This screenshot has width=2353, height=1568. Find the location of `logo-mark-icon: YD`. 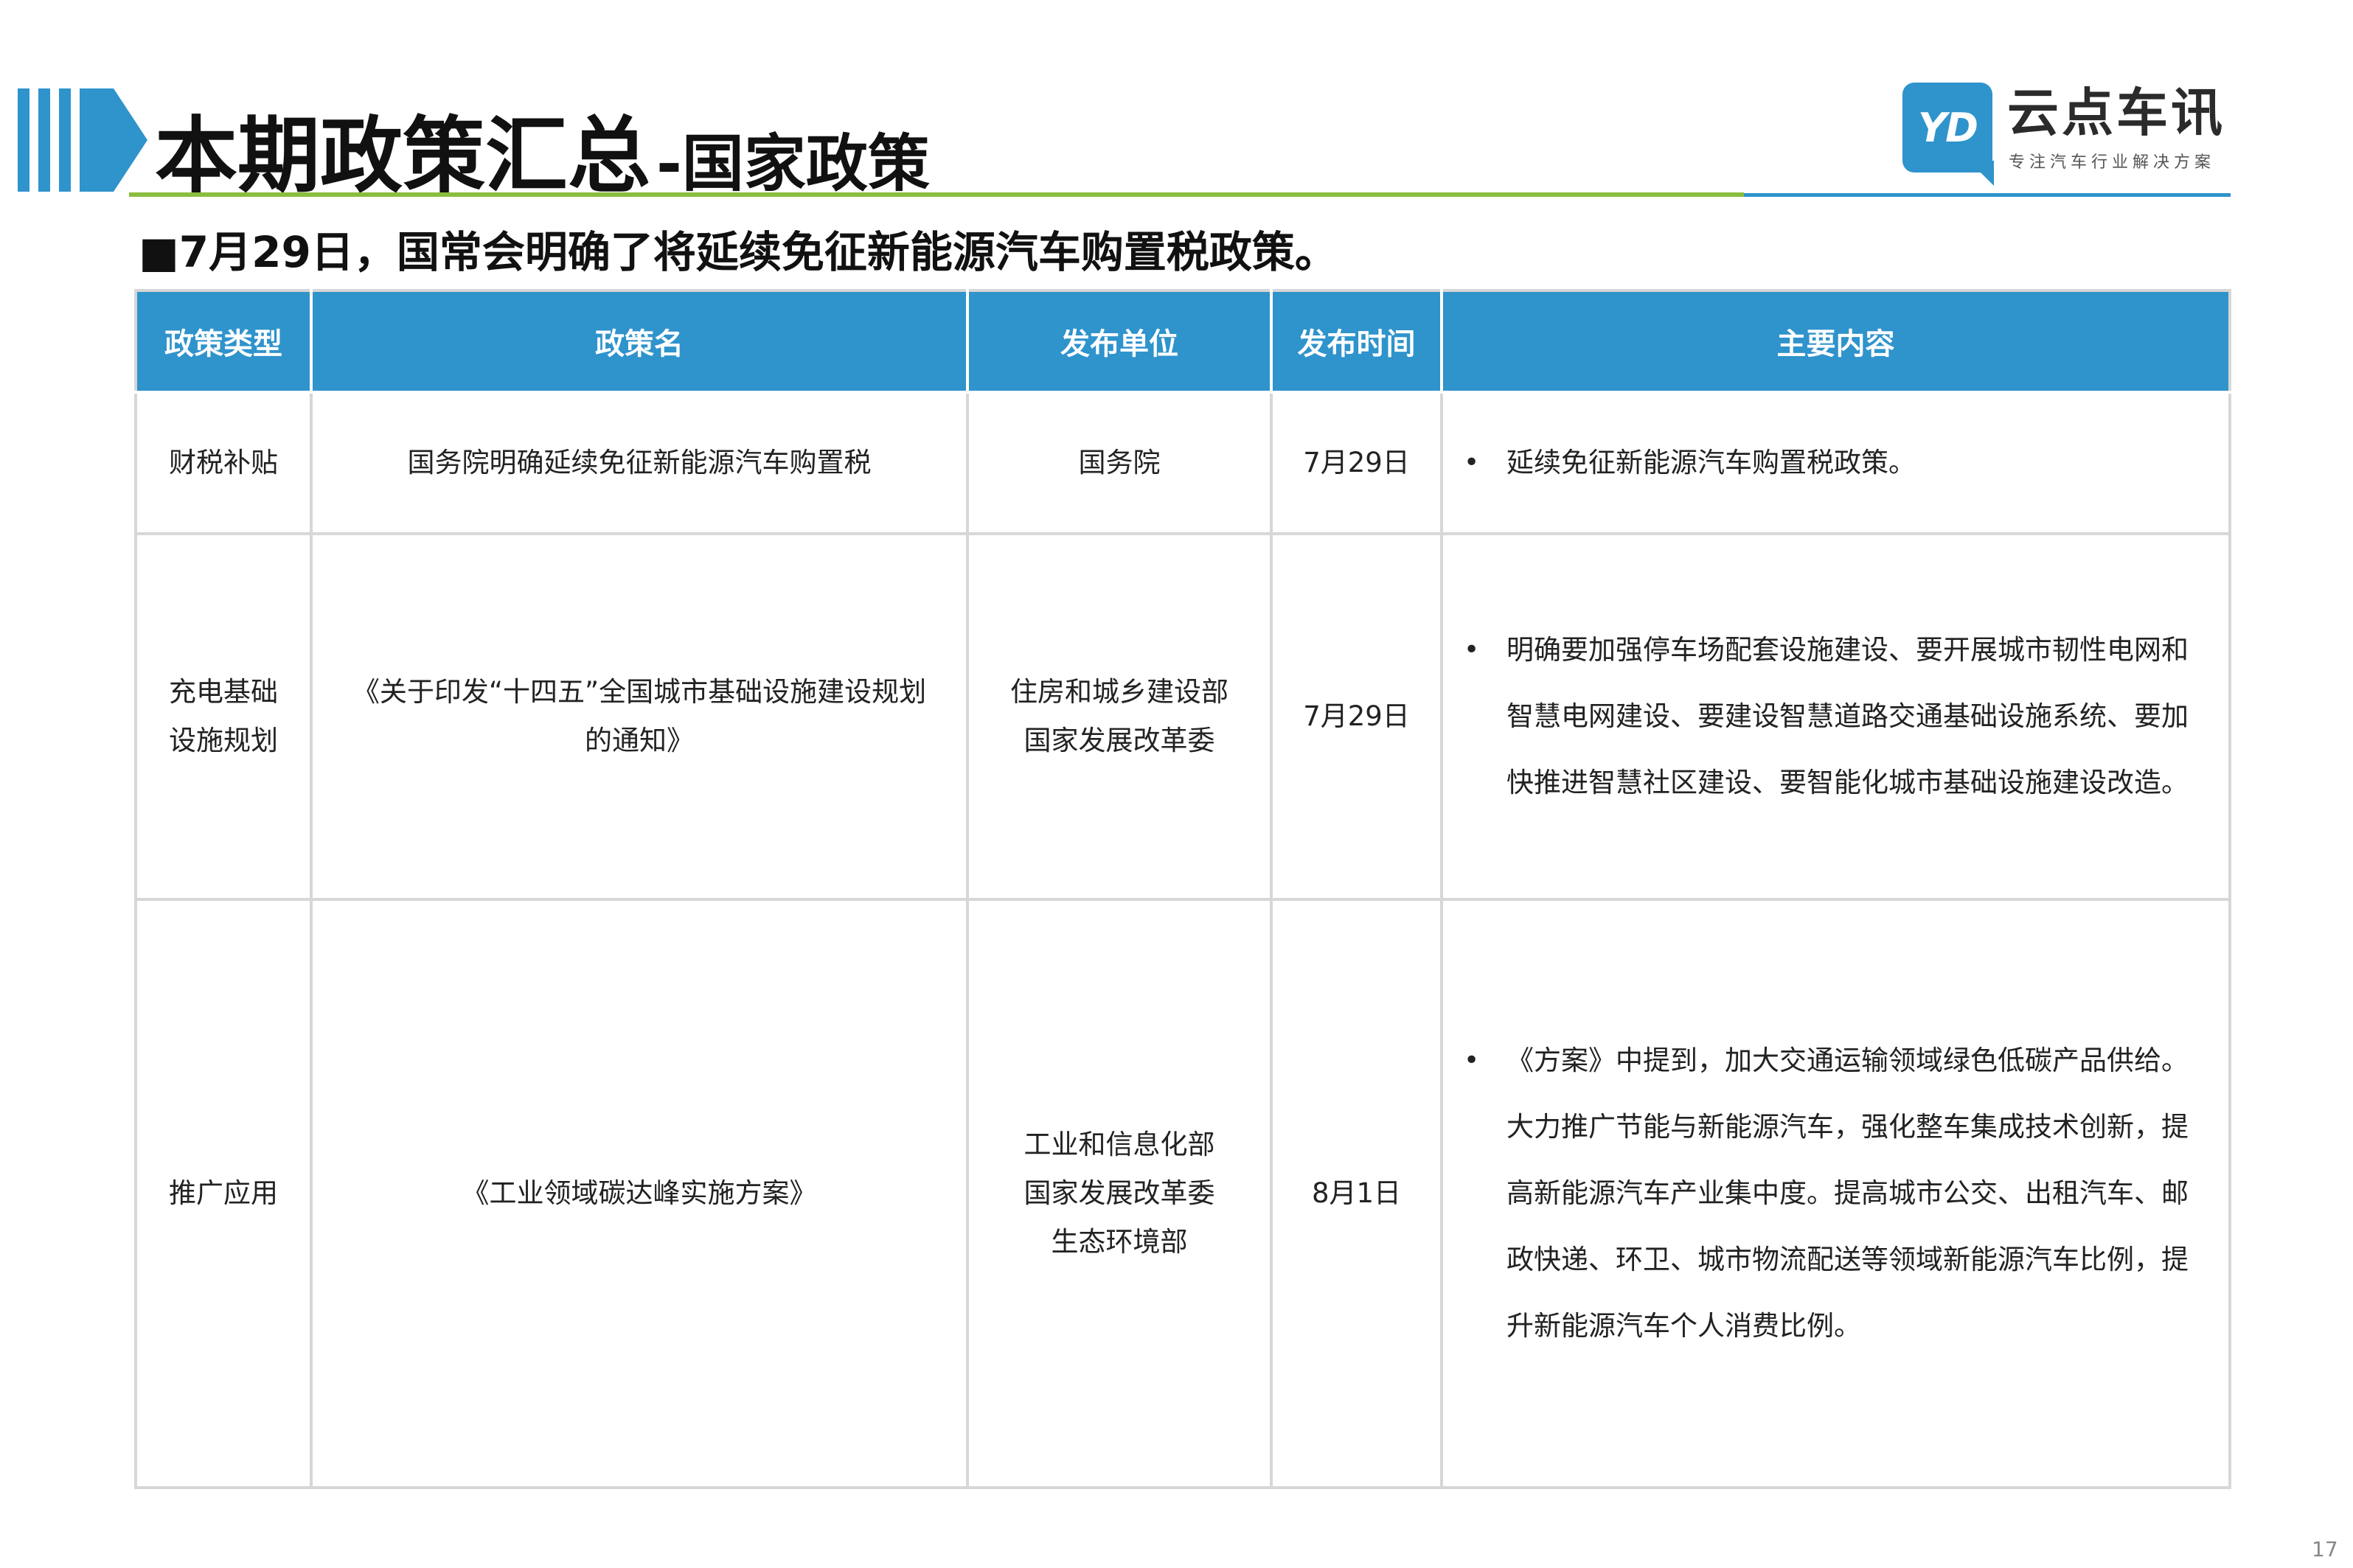

logo-mark-icon: YD is located at coordinates (1948, 134).